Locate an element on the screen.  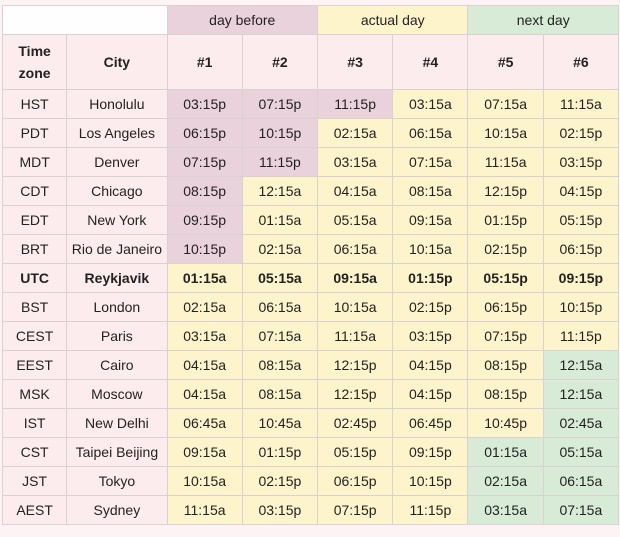
col-header-6: #6 is located at coordinates (581, 62).